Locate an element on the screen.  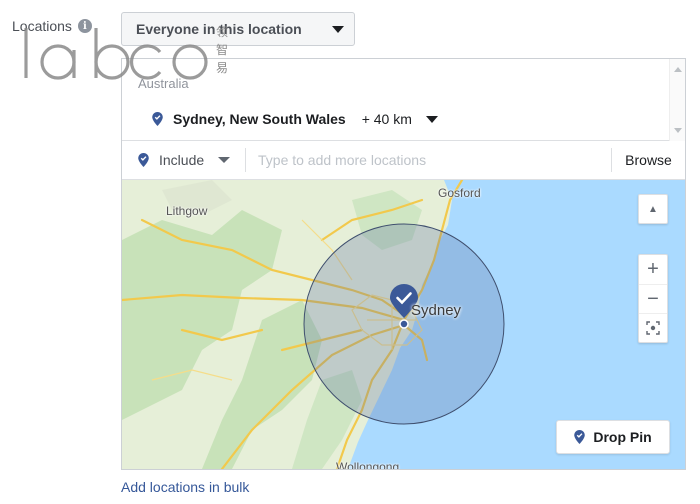
location-search-row: Include Browse is located at coordinates (403, 160).